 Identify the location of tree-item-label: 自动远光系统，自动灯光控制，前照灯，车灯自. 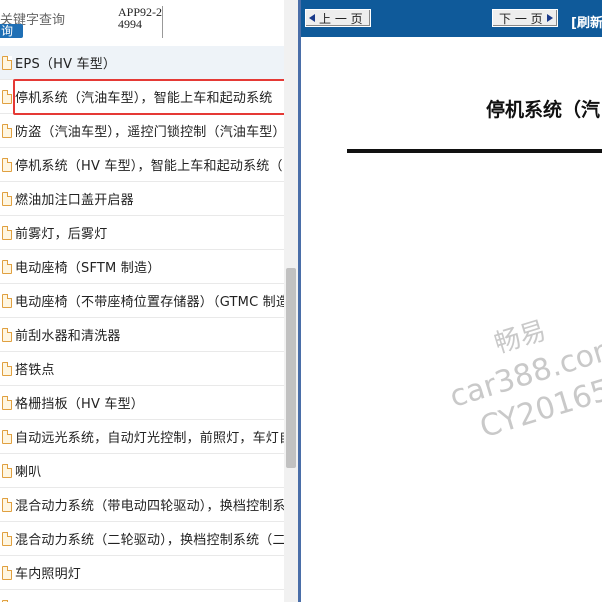
(150, 438).